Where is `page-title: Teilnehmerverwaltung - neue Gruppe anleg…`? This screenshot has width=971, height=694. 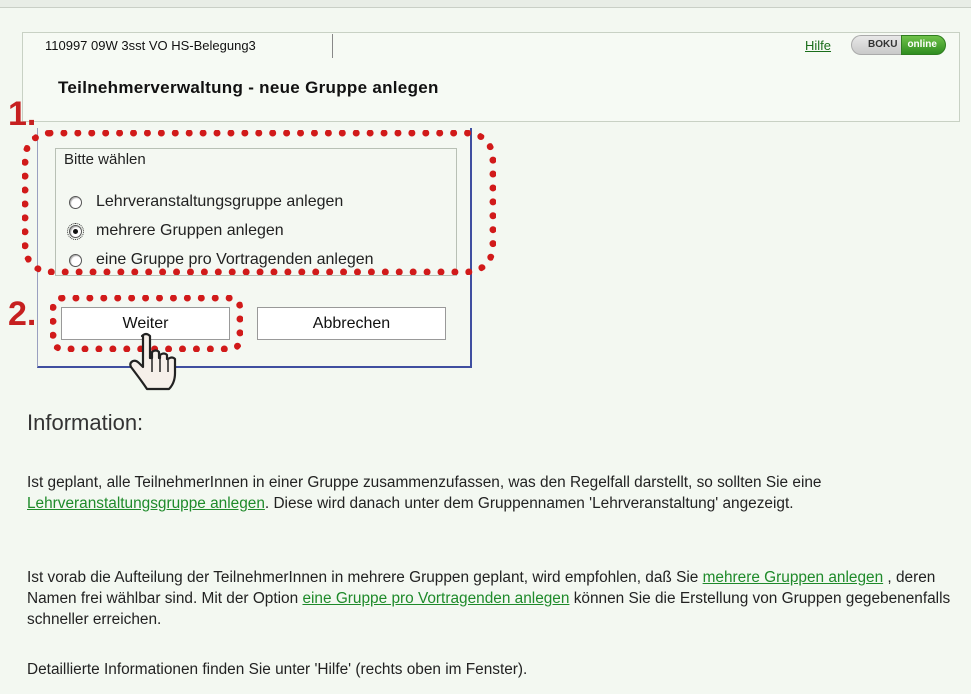
page-title: Teilnehmerverwaltung - neue Gruppe anleg… is located at coordinates (248, 87).